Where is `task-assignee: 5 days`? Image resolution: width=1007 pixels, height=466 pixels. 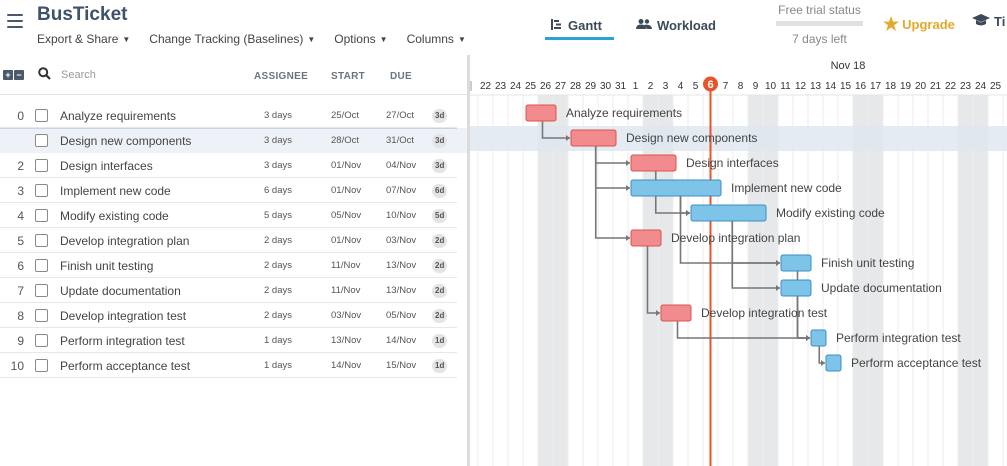 task-assignee: 5 days is located at coordinates (278, 215).